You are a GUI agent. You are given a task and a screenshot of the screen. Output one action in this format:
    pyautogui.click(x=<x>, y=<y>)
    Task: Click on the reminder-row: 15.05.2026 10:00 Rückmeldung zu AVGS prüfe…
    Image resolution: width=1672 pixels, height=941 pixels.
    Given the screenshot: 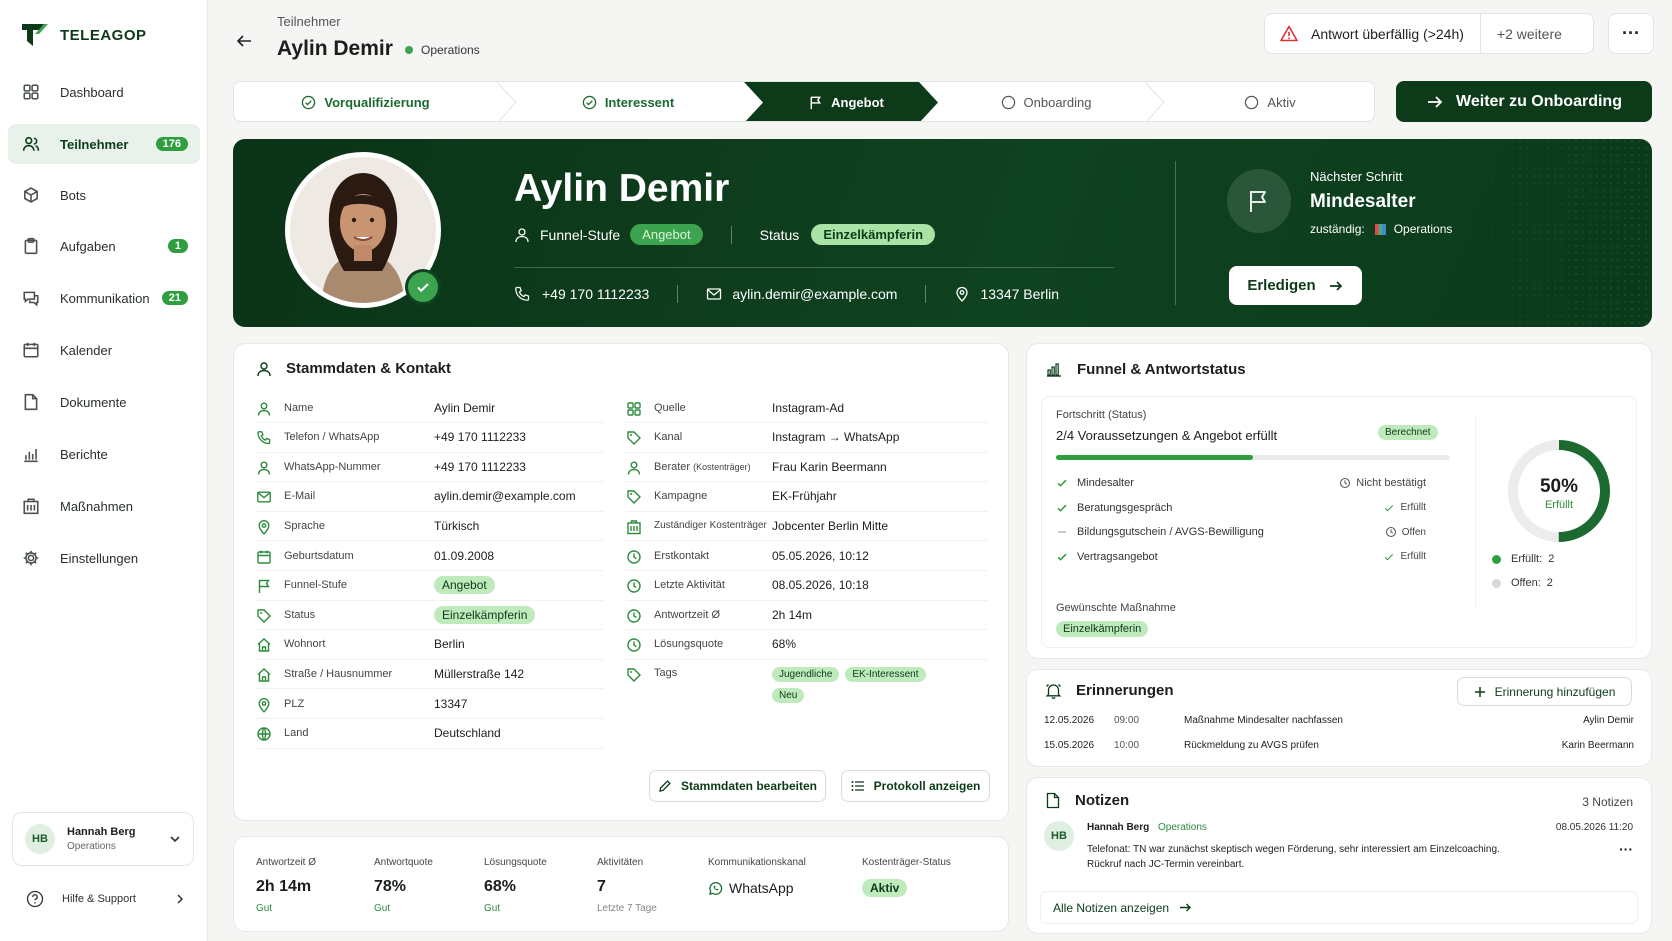 What is the action you would take?
    pyautogui.click(x=1339, y=749)
    